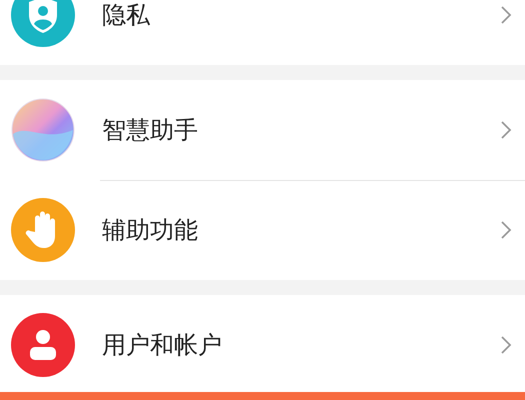 This screenshot has width=525, height=400. Describe the element at coordinates (43, 230) in the screenshot. I see `hand-icon` at that location.